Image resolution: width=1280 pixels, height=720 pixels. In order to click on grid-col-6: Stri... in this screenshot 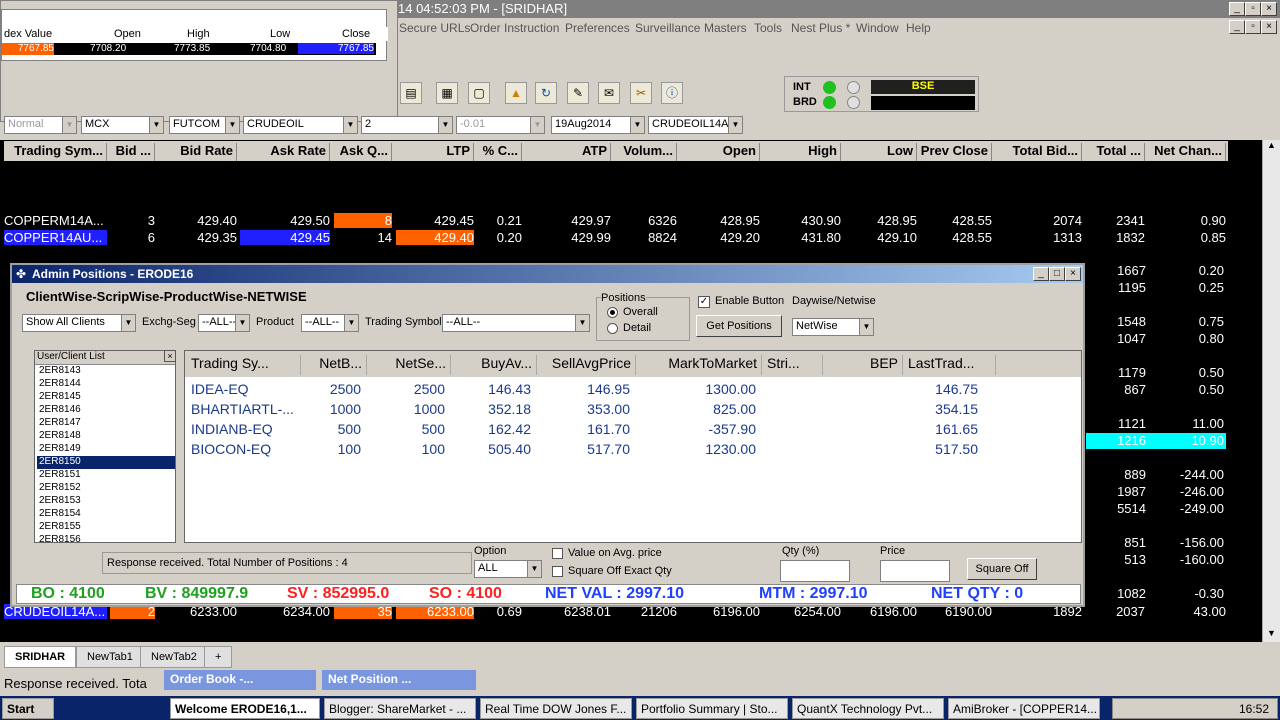, I will do `click(795, 365)`.